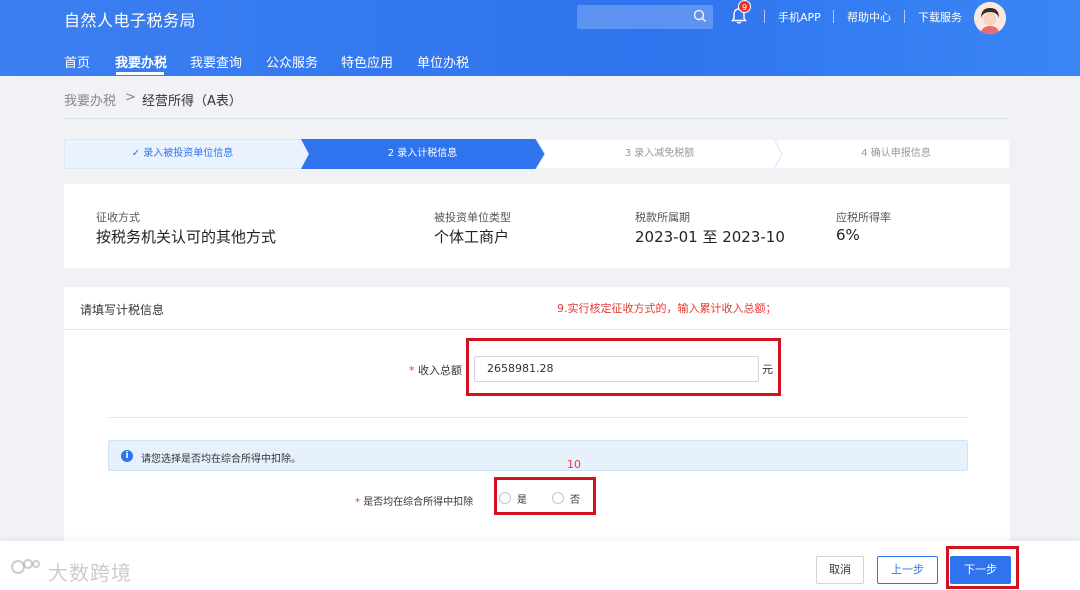 This screenshot has height=590, width=1080. I want to click on nav-active-indicator, so click(140, 73).